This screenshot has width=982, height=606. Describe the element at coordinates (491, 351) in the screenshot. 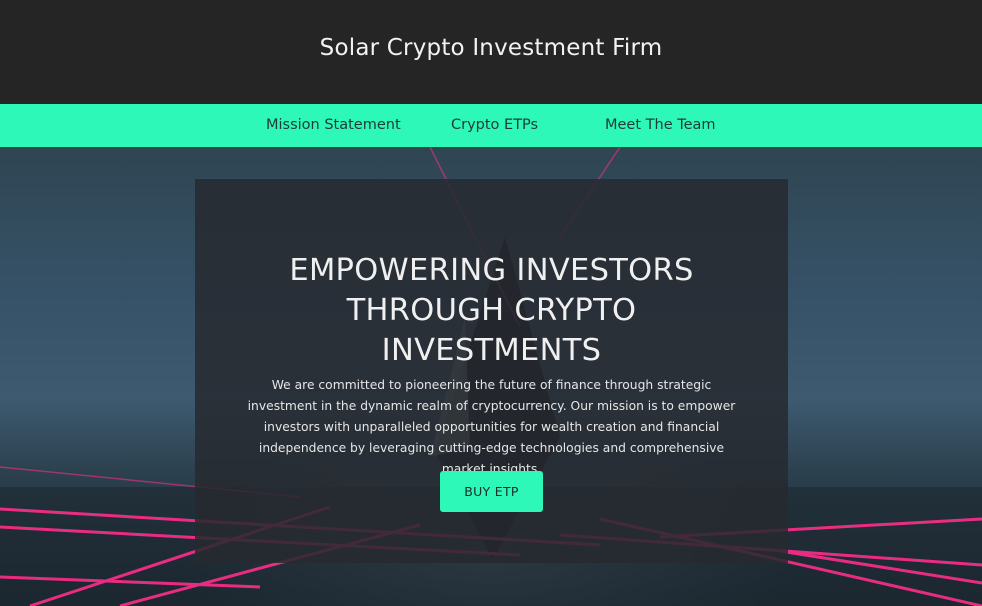

I see `headline-line: INVESTMENTS` at that location.